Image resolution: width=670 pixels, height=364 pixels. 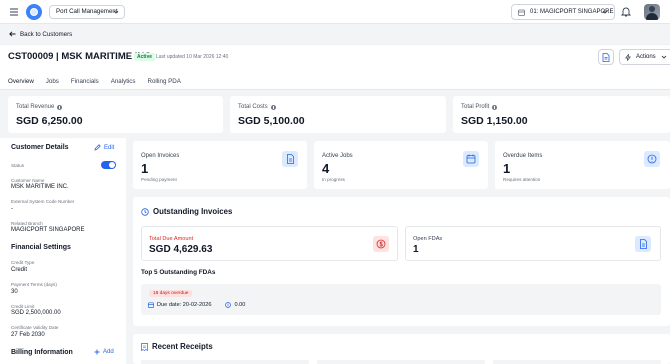 I want to click on kpi-label: Total Profit, so click(x=475, y=107).